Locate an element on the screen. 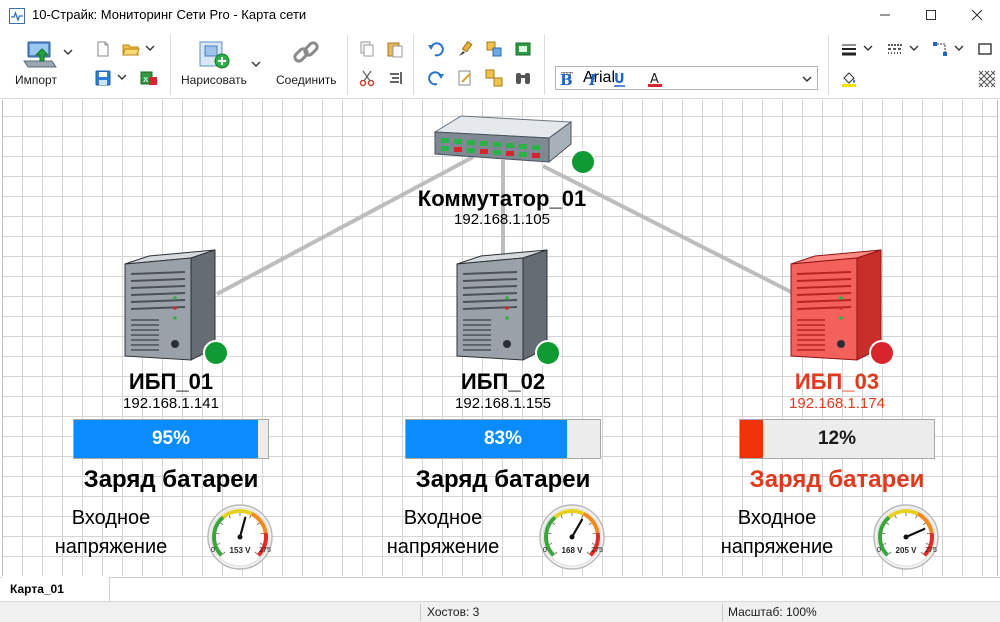 The image size is (1000, 622). pattern-button is located at coordinates (987, 79).